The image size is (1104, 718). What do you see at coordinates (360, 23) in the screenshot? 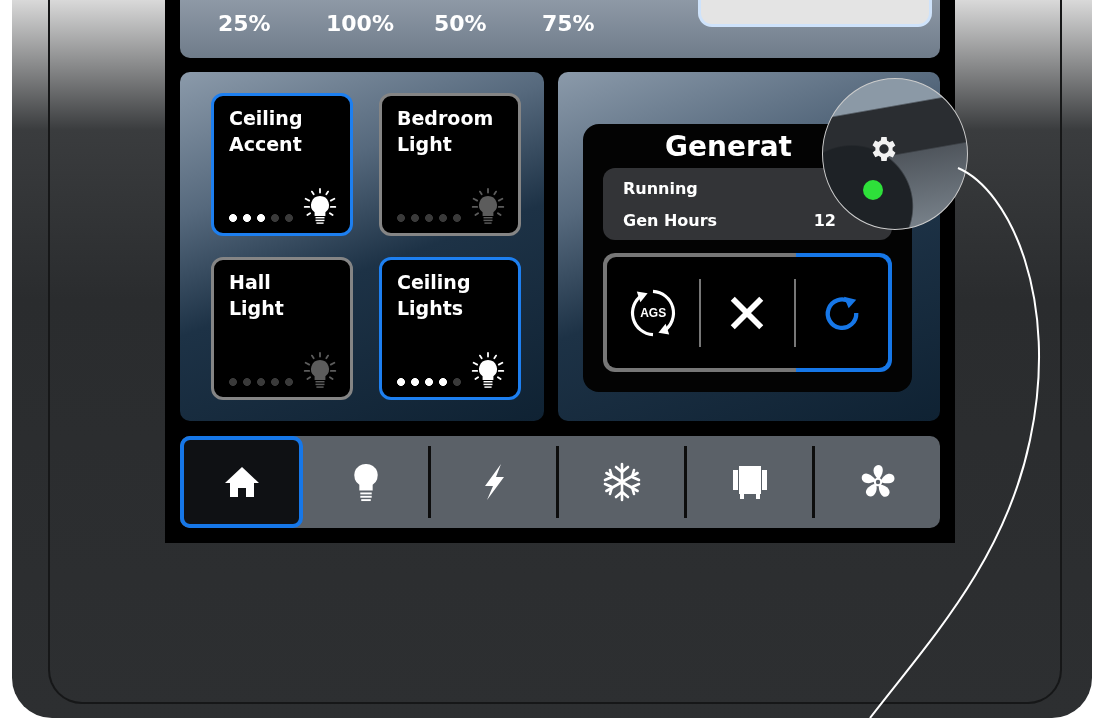
I see `percent-value: 100%` at bounding box center [360, 23].